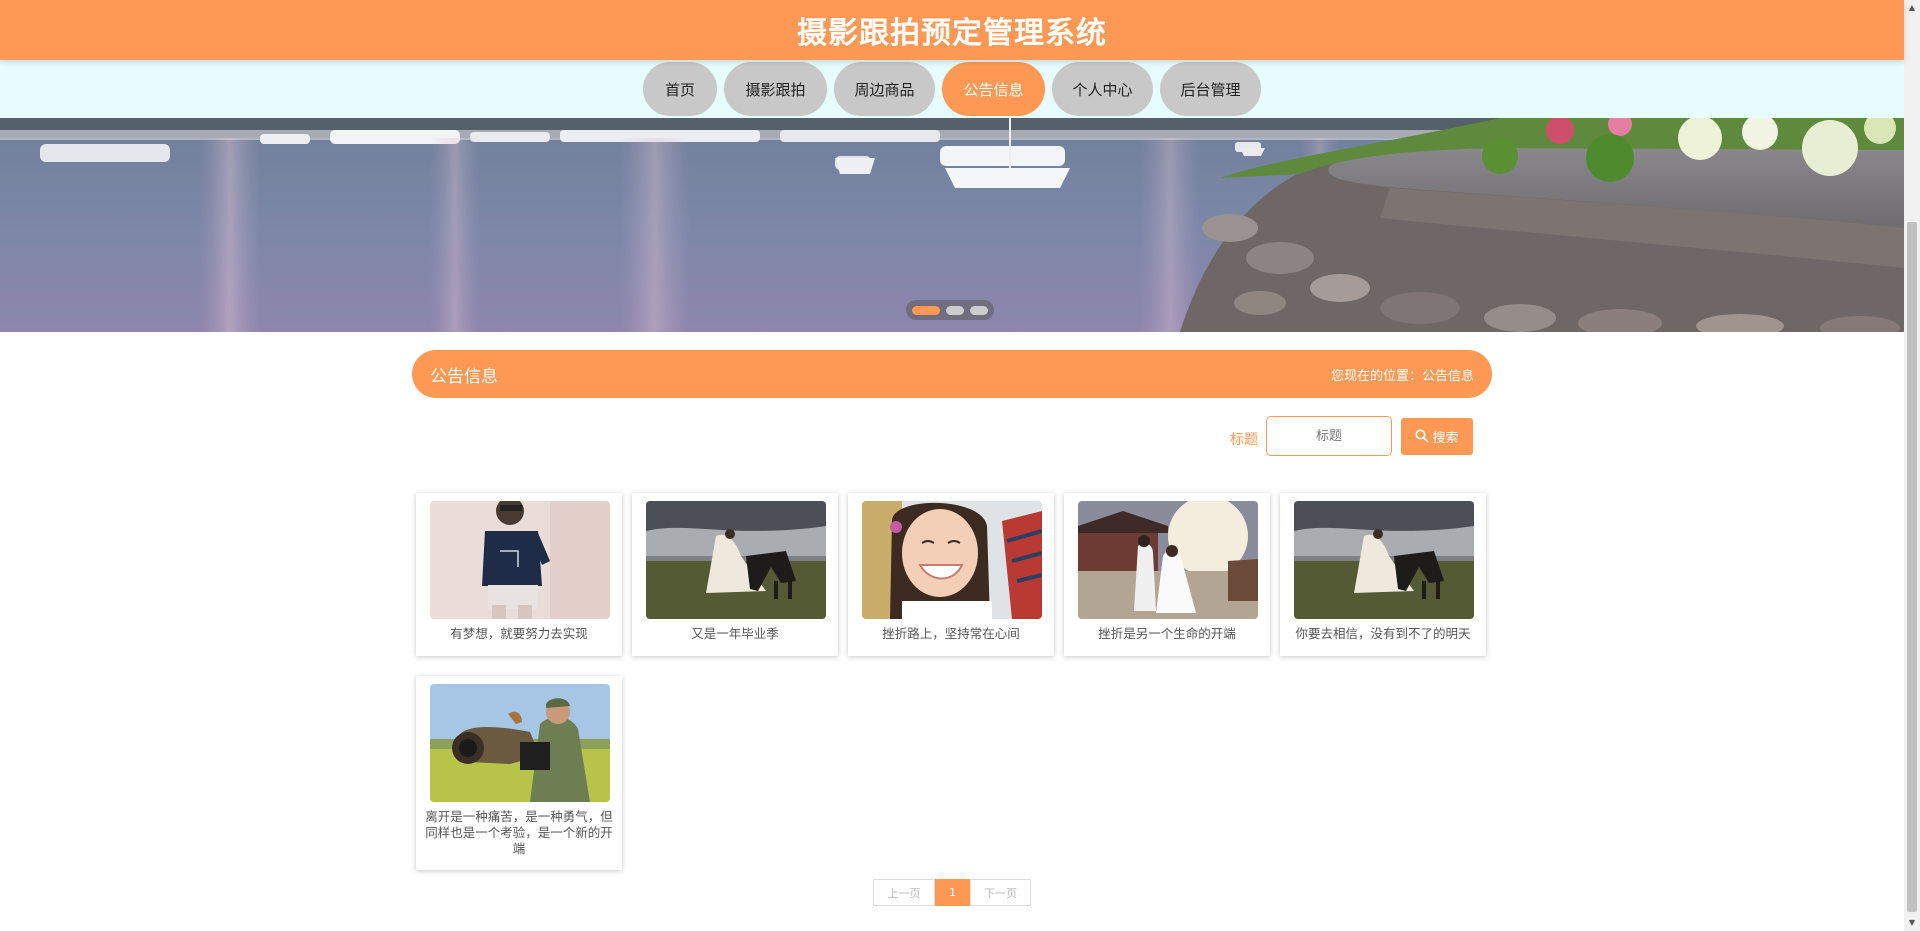 This screenshot has width=1920, height=931. What do you see at coordinates (519, 832) in the screenshot?
I see `card-title: 离开是一种痛苦，是一种勇气，但同样也是一个考验，是一个新的开端` at bounding box center [519, 832].